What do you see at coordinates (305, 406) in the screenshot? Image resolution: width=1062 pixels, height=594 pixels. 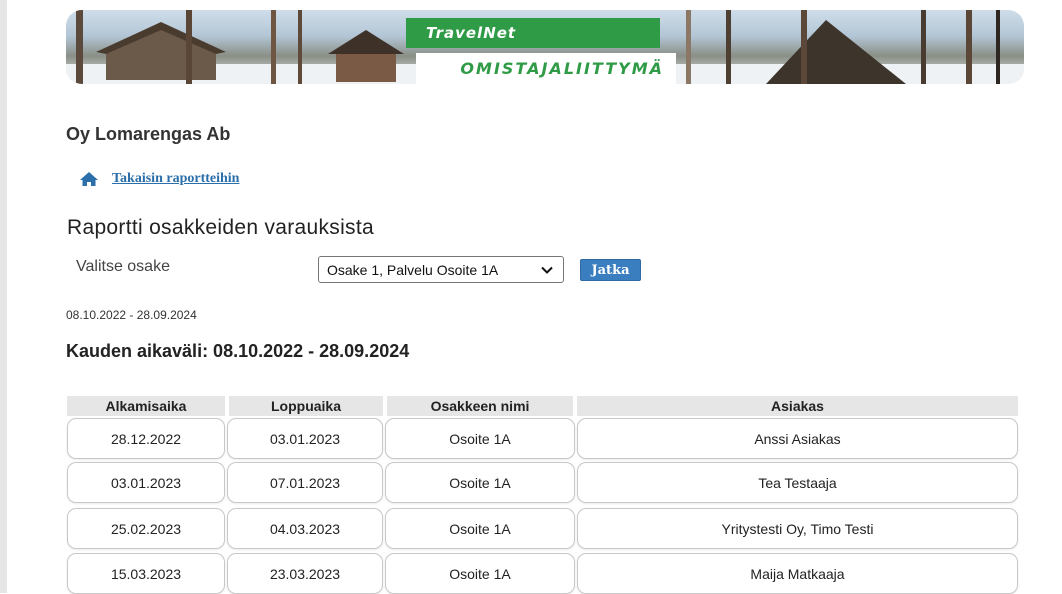 I see `column-header-end: Loppuaika` at bounding box center [305, 406].